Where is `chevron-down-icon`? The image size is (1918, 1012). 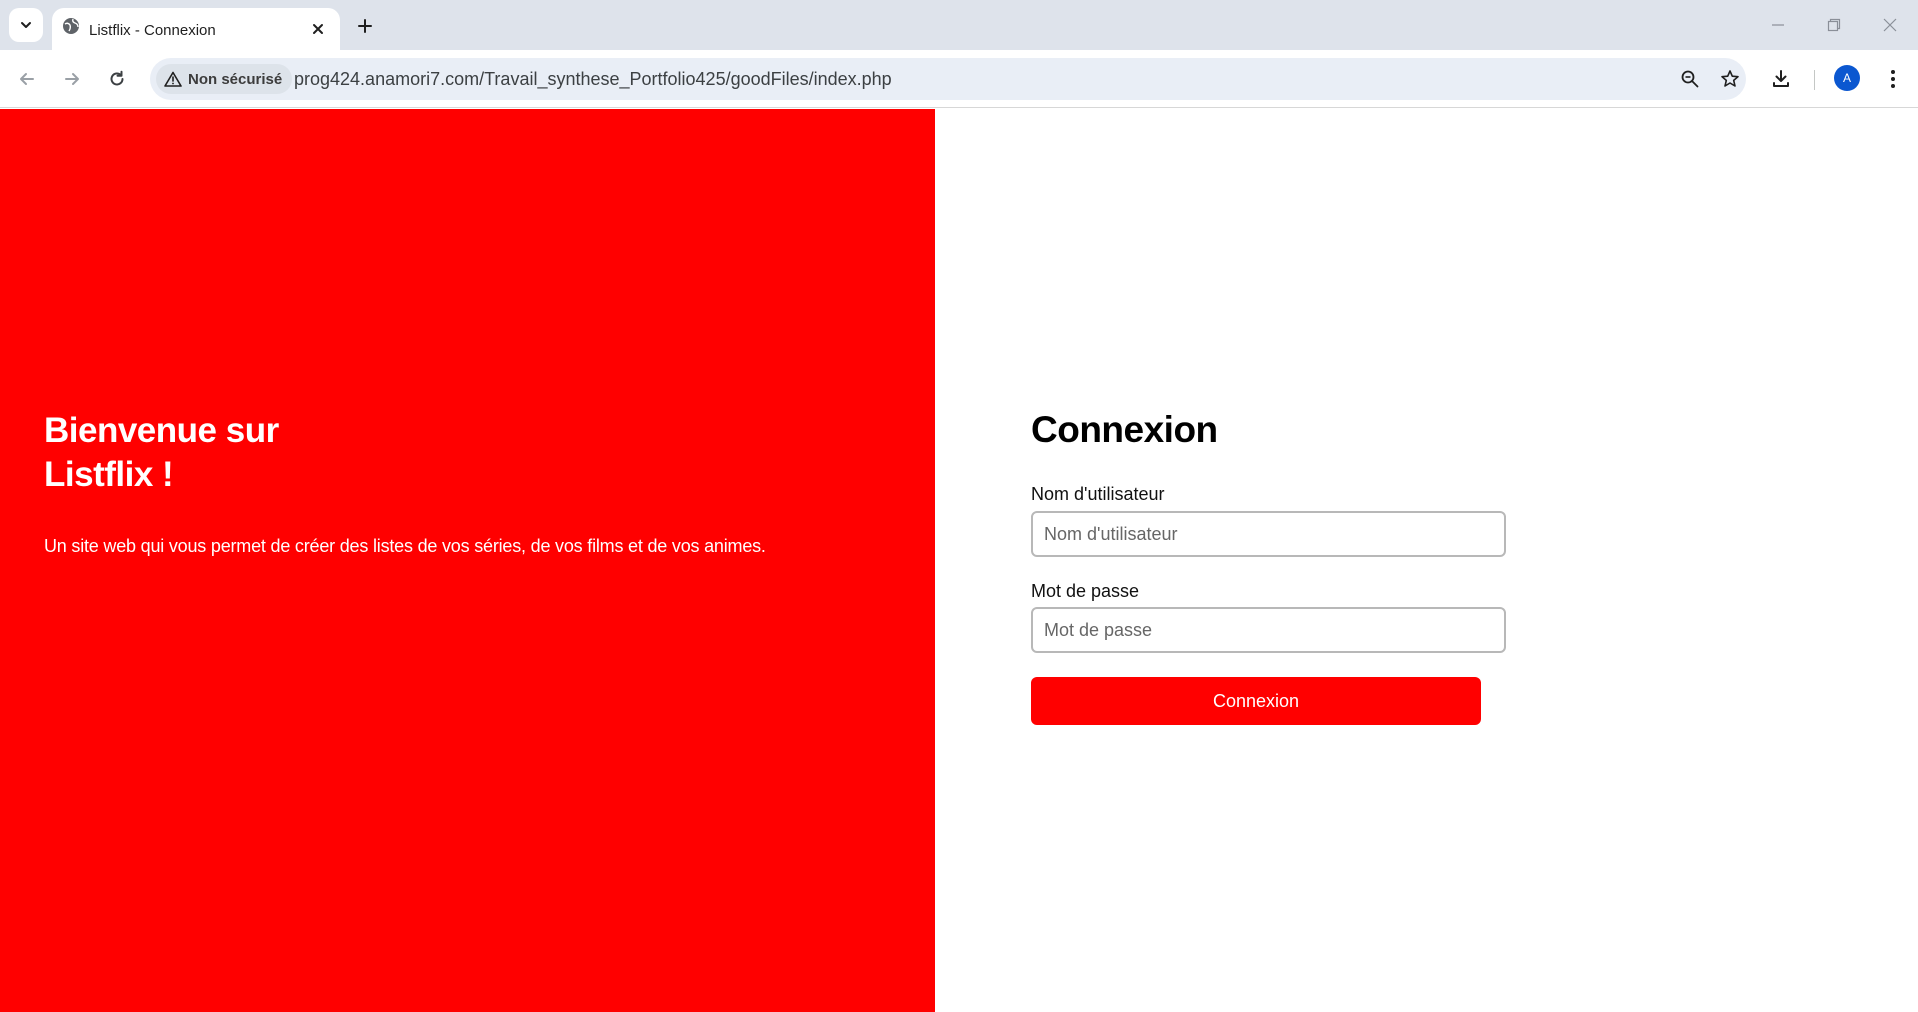
chevron-down-icon is located at coordinates (26, 25).